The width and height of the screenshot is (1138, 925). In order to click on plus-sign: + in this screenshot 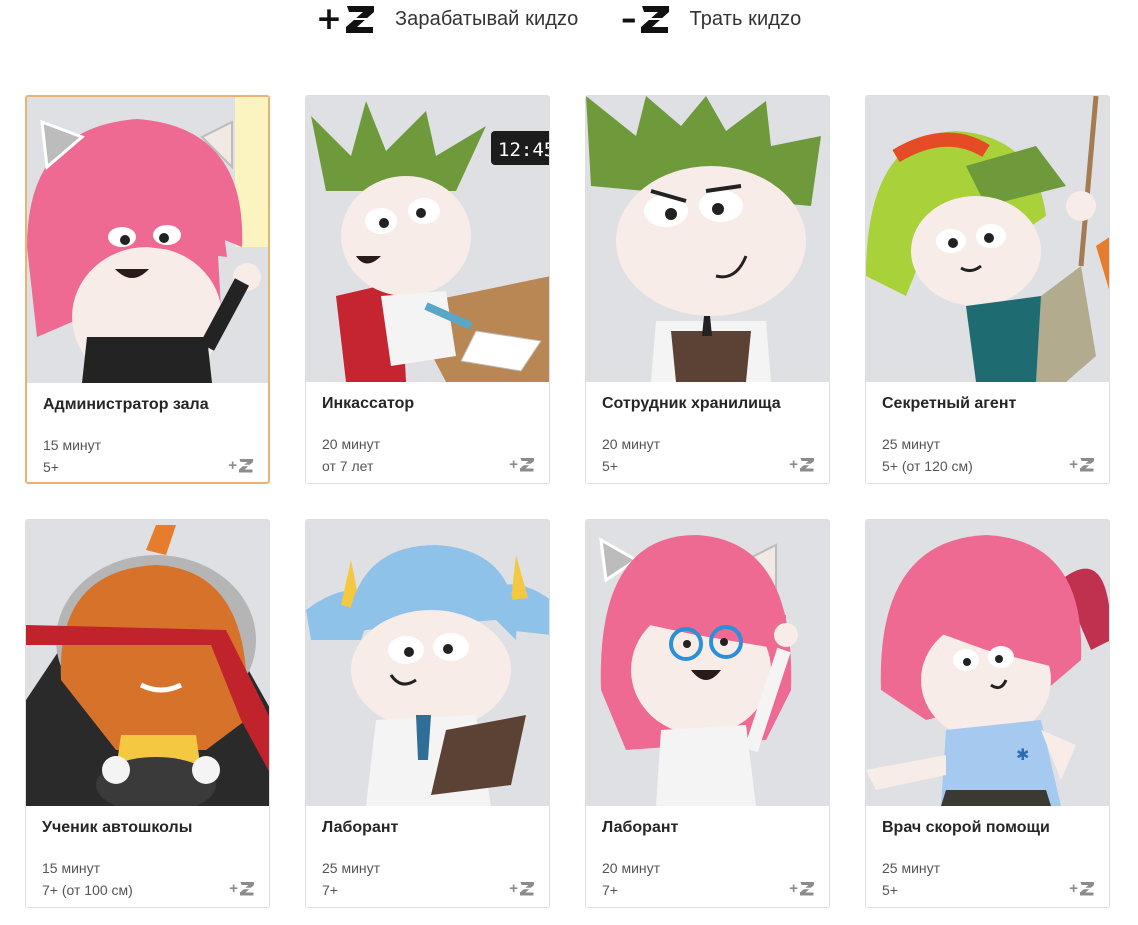, I will do `click(329, 19)`.